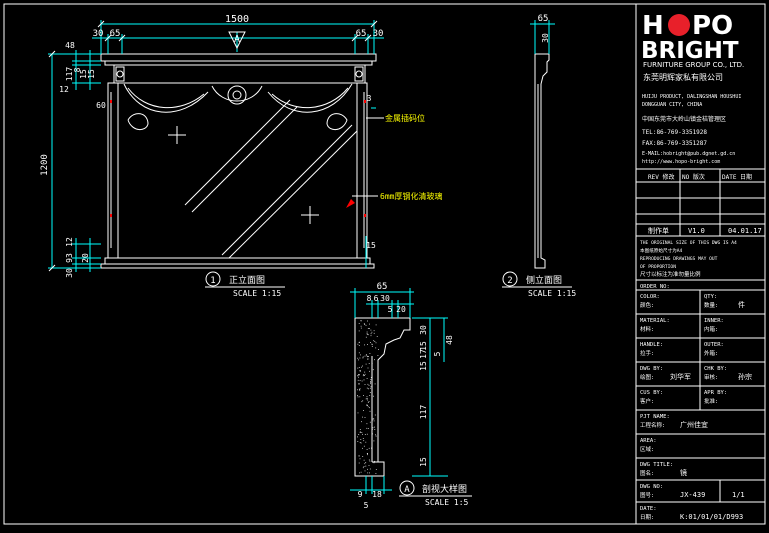 The height and width of the screenshot is (533, 769). Describe the element at coordinates (509, 281) in the screenshot. I see `view-number-2: 2` at that location.